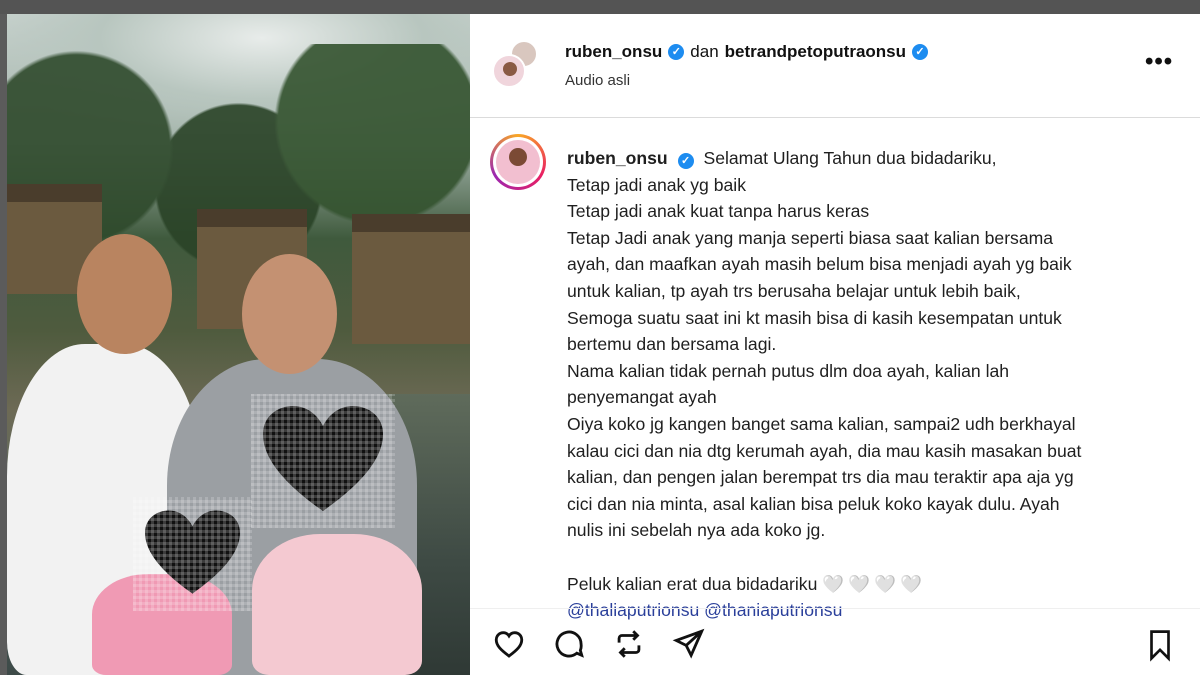 Image resolution: width=1200 pixels, height=675 pixels. What do you see at coordinates (411, 279) in the screenshot?
I see `photo-hut-right` at bounding box center [411, 279].